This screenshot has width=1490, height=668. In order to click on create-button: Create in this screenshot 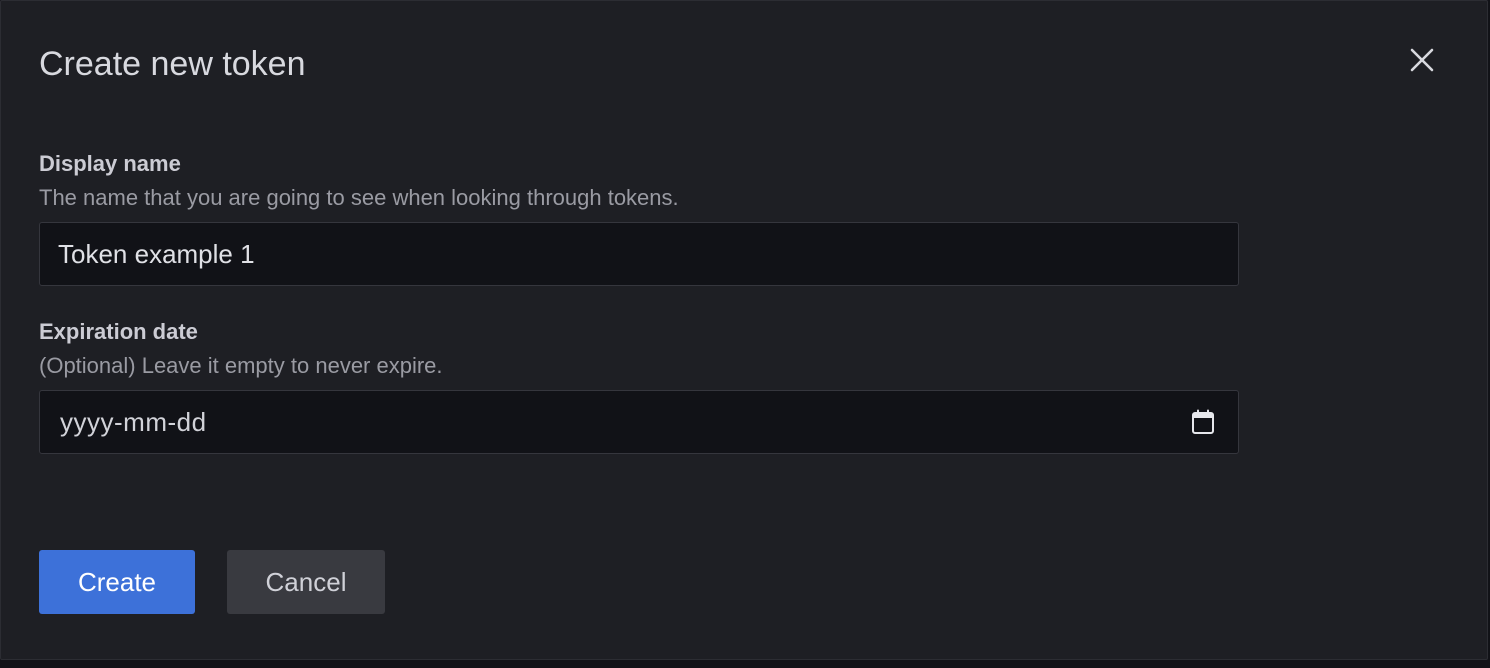, I will do `click(117, 582)`.